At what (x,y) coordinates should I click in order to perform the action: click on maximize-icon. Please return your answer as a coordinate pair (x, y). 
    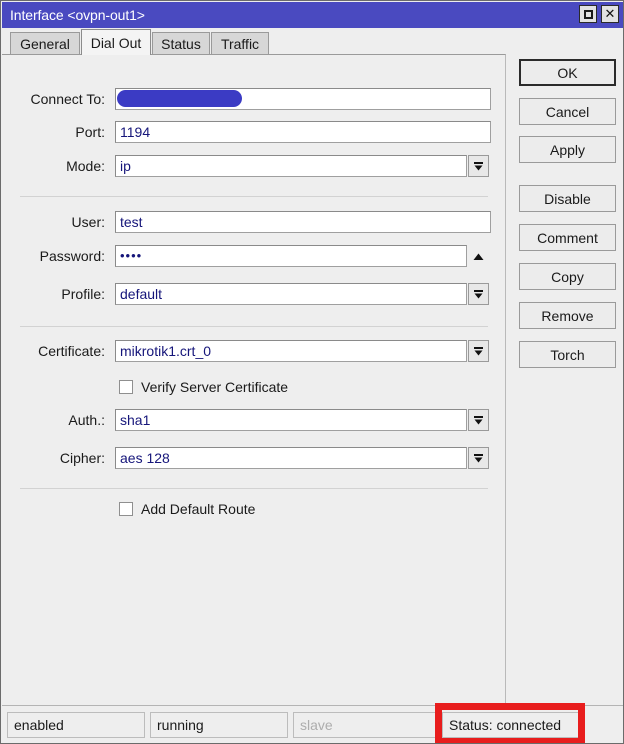
    Looking at the image, I should click on (588, 14).